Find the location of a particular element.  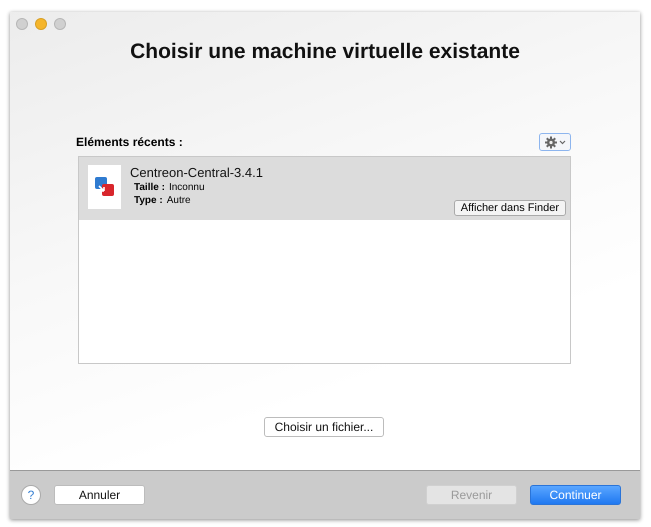

footer-button: Annuler is located at coordinates (99, 495).